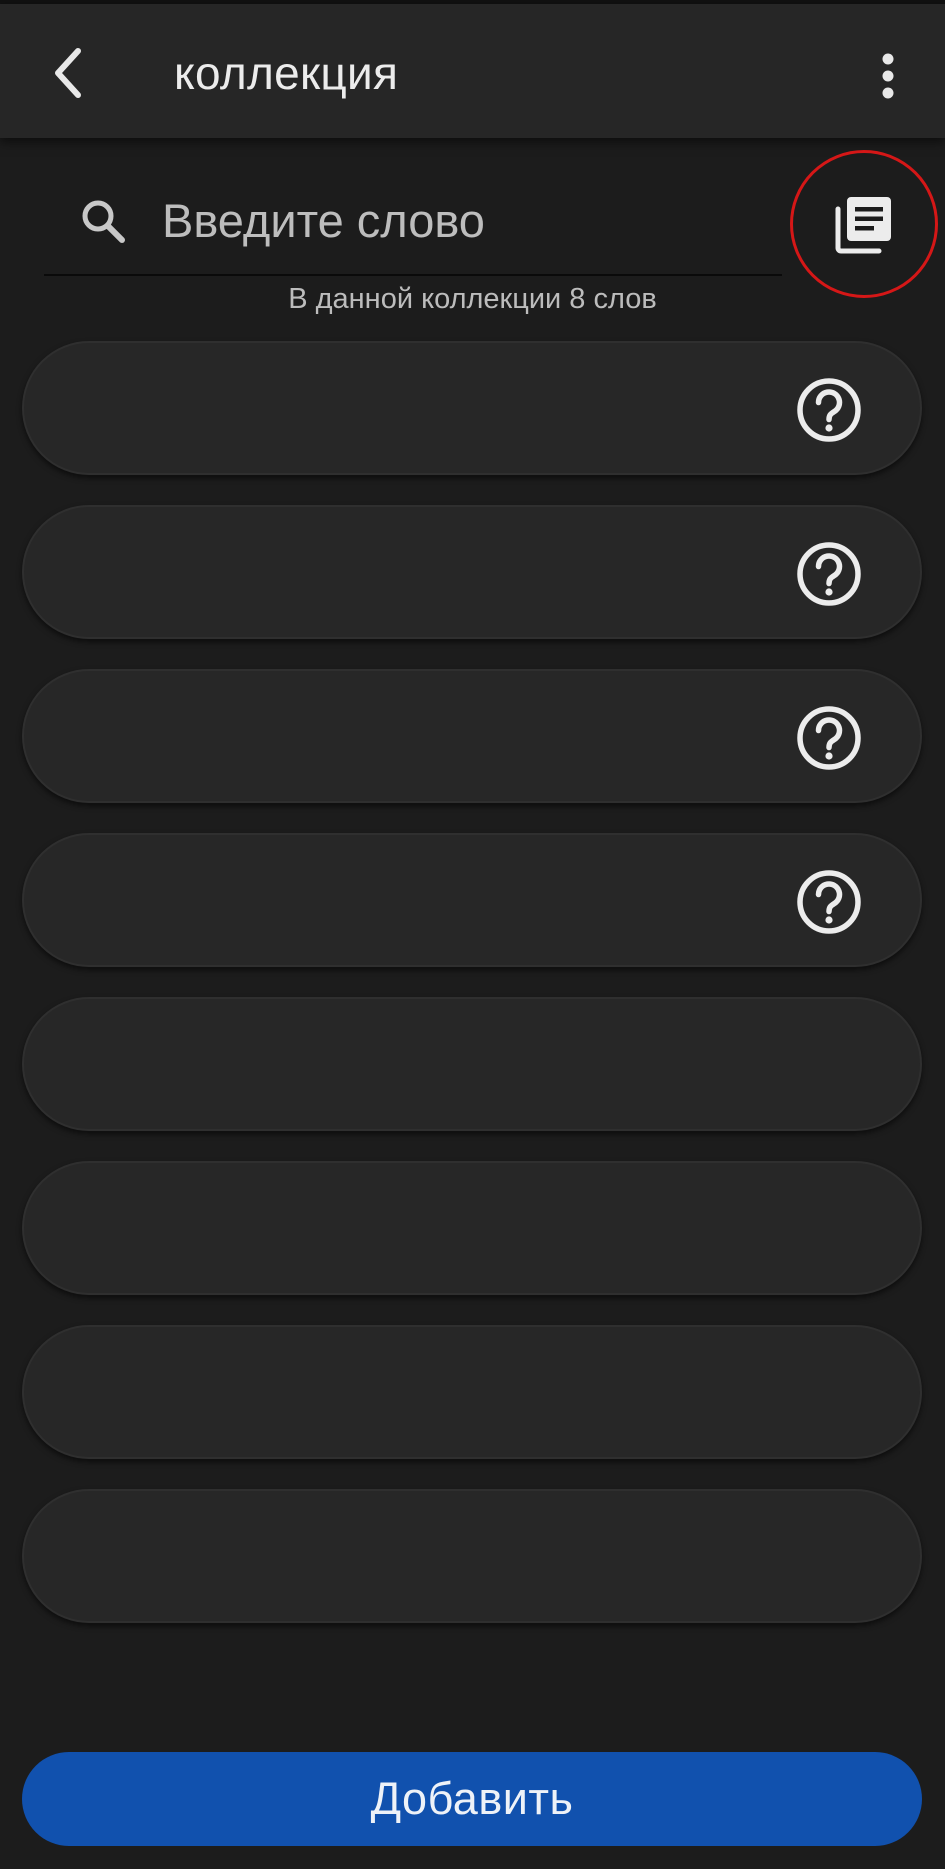 The image size is (945, 1869). Describe the element at coordinates (472, 299) in the screenshot. I see `word-count-label: В данной коллекции 8 слов` at that location.